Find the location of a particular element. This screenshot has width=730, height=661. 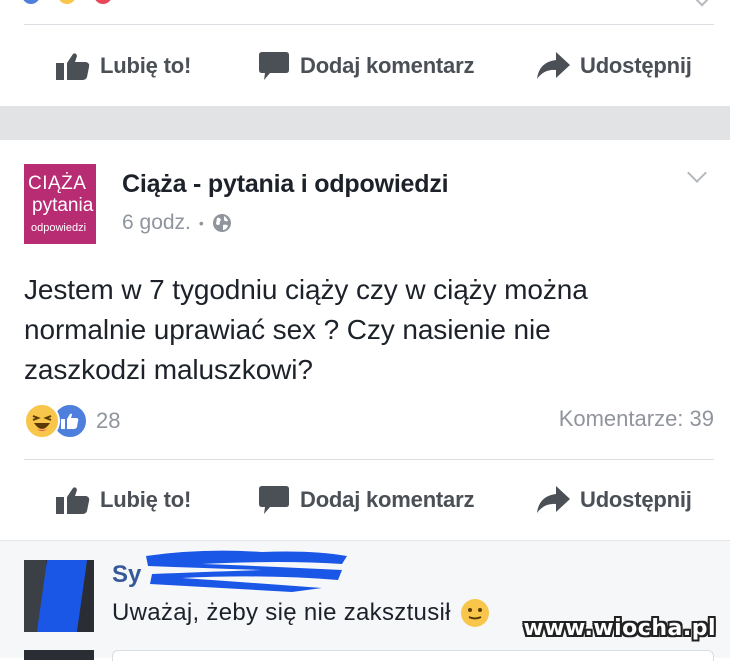

watermark: www.wiocha.pl is located at coordinates (619, 628).